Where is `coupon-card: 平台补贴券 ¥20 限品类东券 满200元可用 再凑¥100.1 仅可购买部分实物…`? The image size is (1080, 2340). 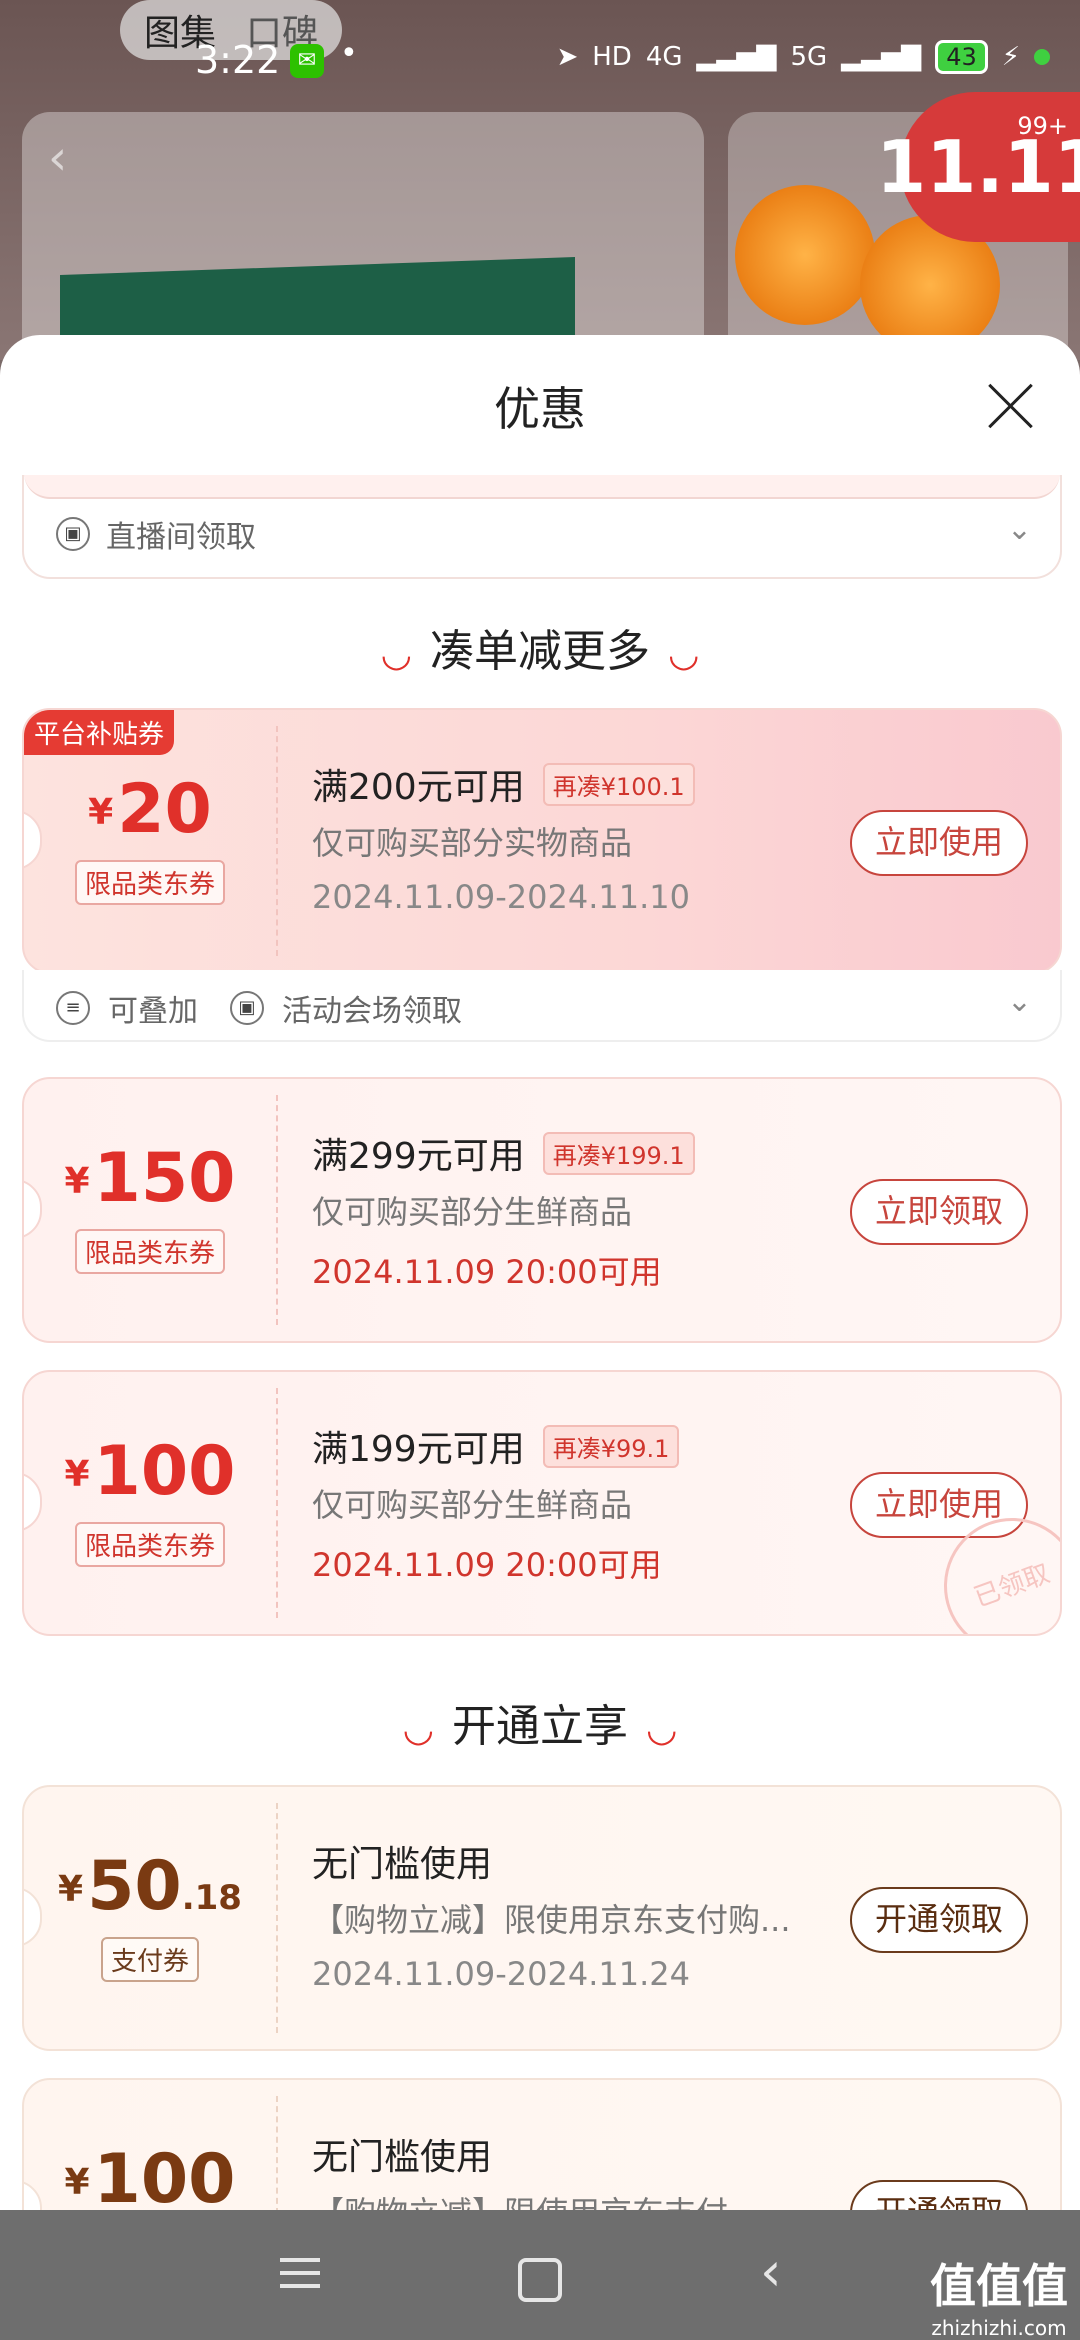
coupon-card: 平台补贴券 ¥20 限品类东券 满200元可用 再凑¥100.1 仅可购买部分实物… is located at coordinates (542, 841).